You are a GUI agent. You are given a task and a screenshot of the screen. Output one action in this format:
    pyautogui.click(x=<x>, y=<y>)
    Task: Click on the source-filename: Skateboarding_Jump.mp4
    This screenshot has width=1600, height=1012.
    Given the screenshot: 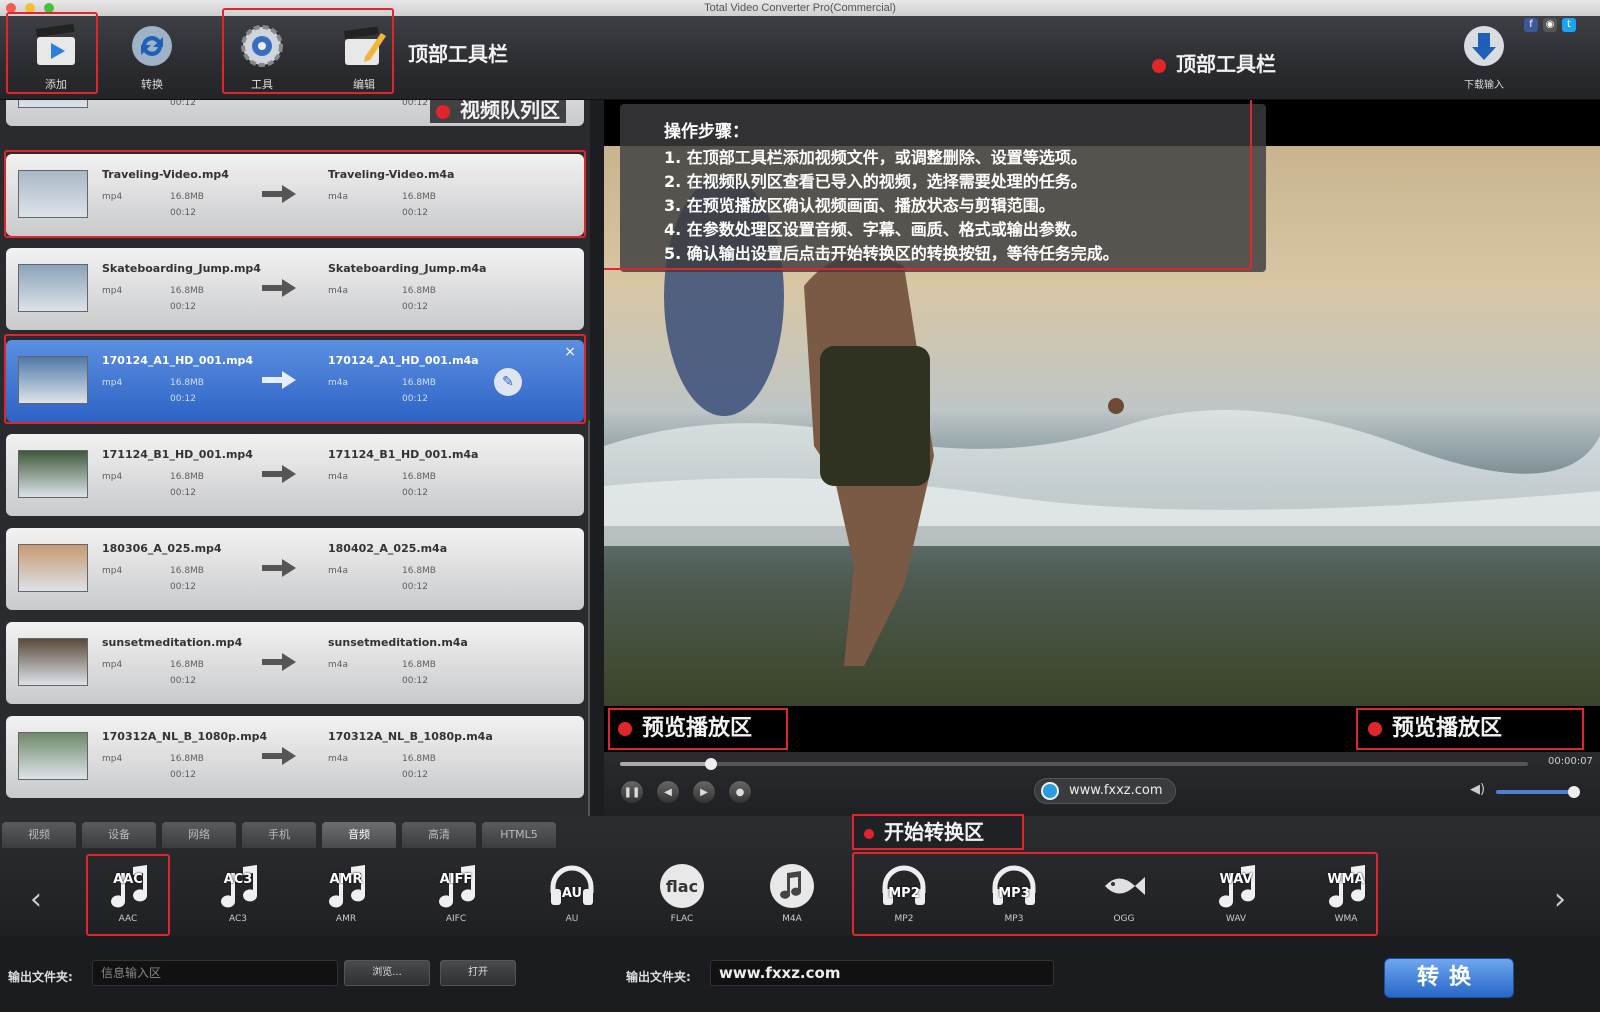 What is the action you would take?
    pyautogui.click(x=181, y=268)
    